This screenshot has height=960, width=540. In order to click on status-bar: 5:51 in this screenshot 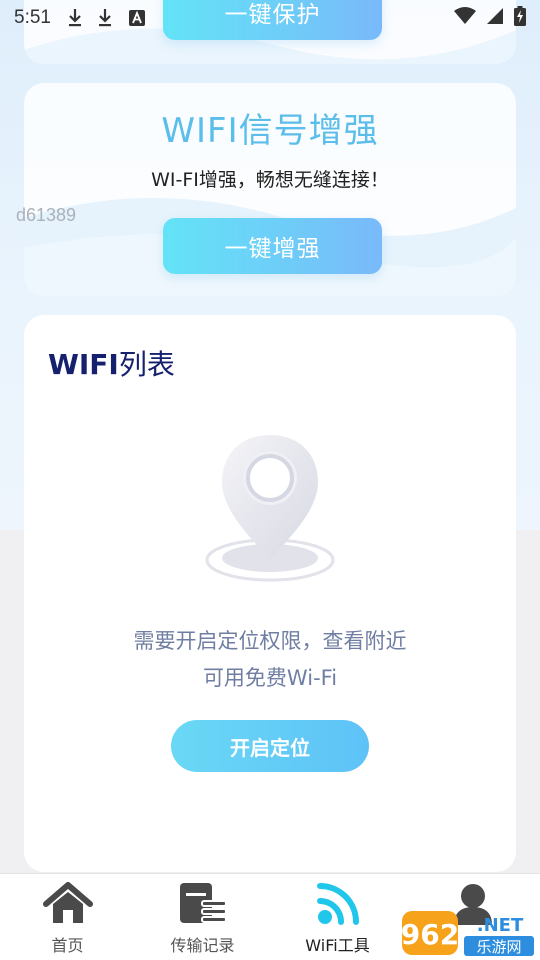, I will do `click(270, 18)`.